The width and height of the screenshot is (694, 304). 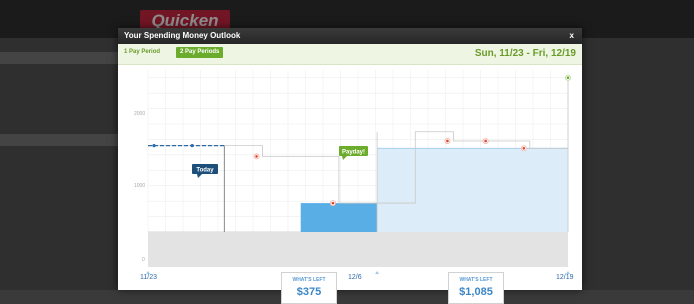 I want to click on x-tick-caret, so click(x=377, y=272).